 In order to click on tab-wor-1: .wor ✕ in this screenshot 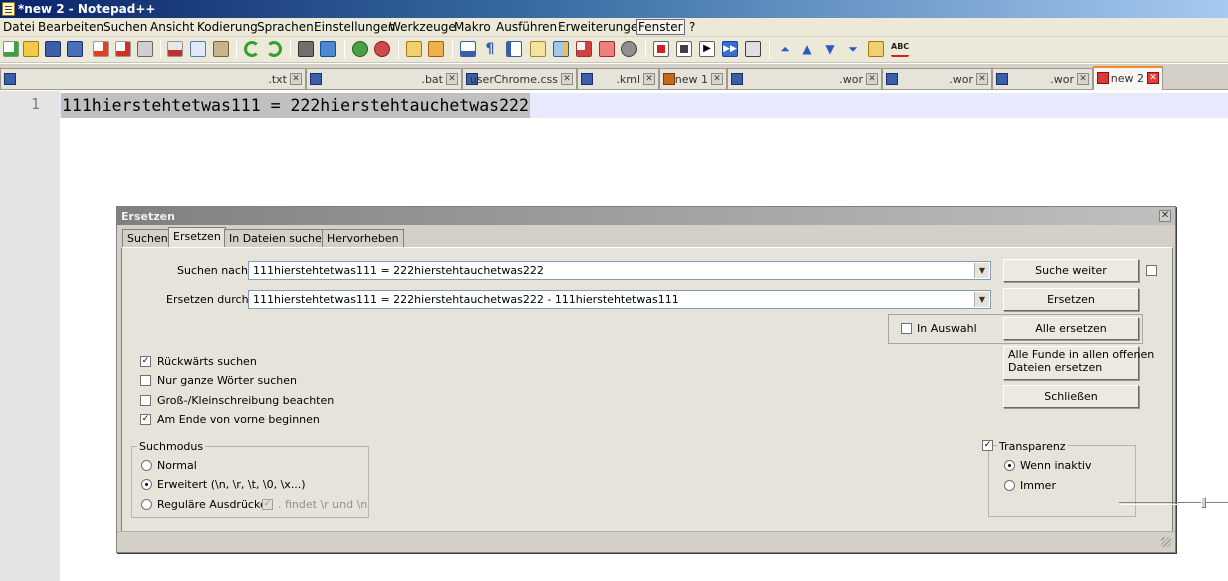, I will do `click(804, 78)`.